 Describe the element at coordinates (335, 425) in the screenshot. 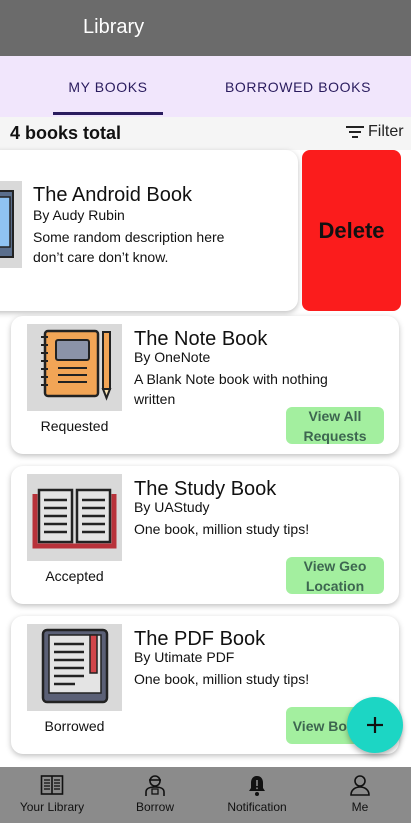

I see `view-all-requests-button: View All Requests` at that location.